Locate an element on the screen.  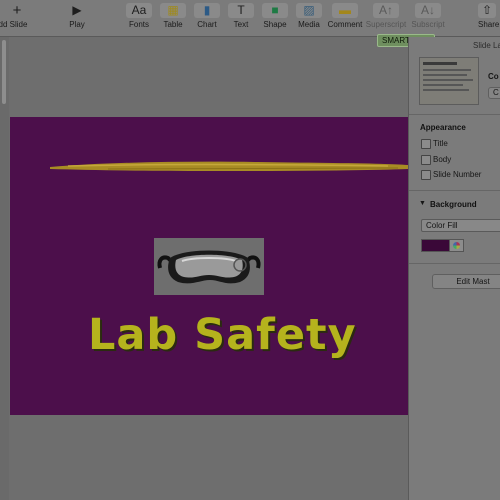
play-label: Play is located at coordinates (77, 24).